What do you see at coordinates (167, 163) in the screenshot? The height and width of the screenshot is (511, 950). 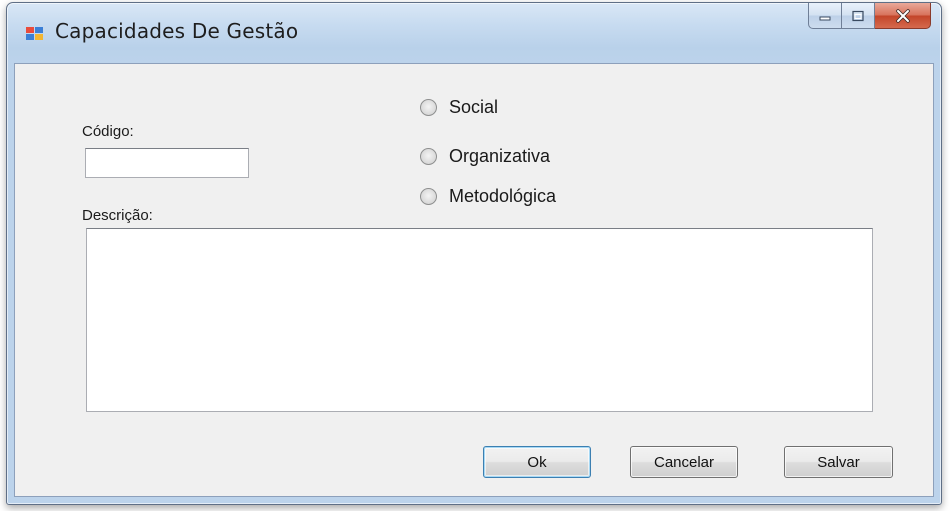 I see `codigo-input` at bounding box center [167, 163].